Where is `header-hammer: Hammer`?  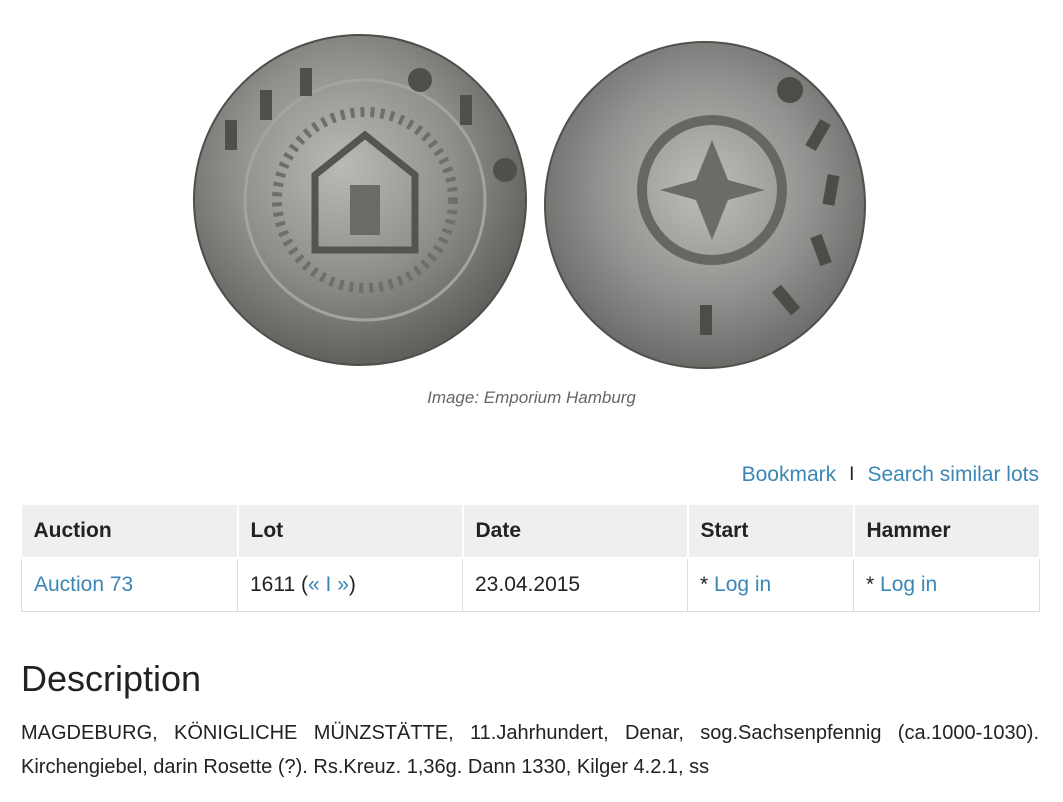
header-hammer: Hammer is located at coordinates (946, 531).